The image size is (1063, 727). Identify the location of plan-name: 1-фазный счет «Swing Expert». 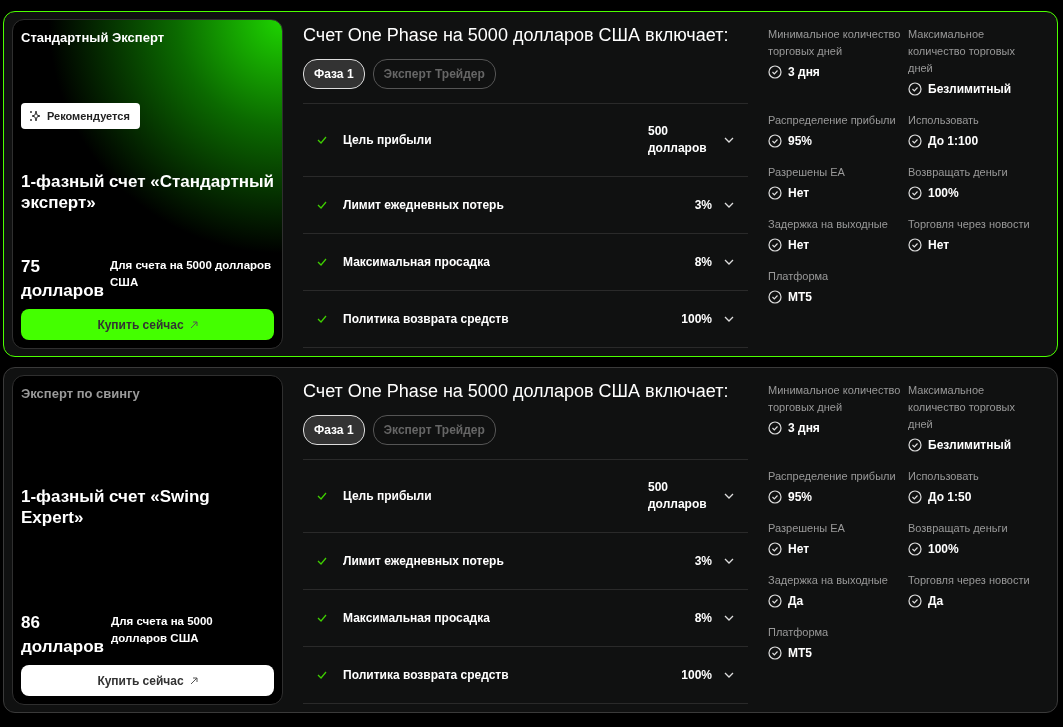
(116, 507).